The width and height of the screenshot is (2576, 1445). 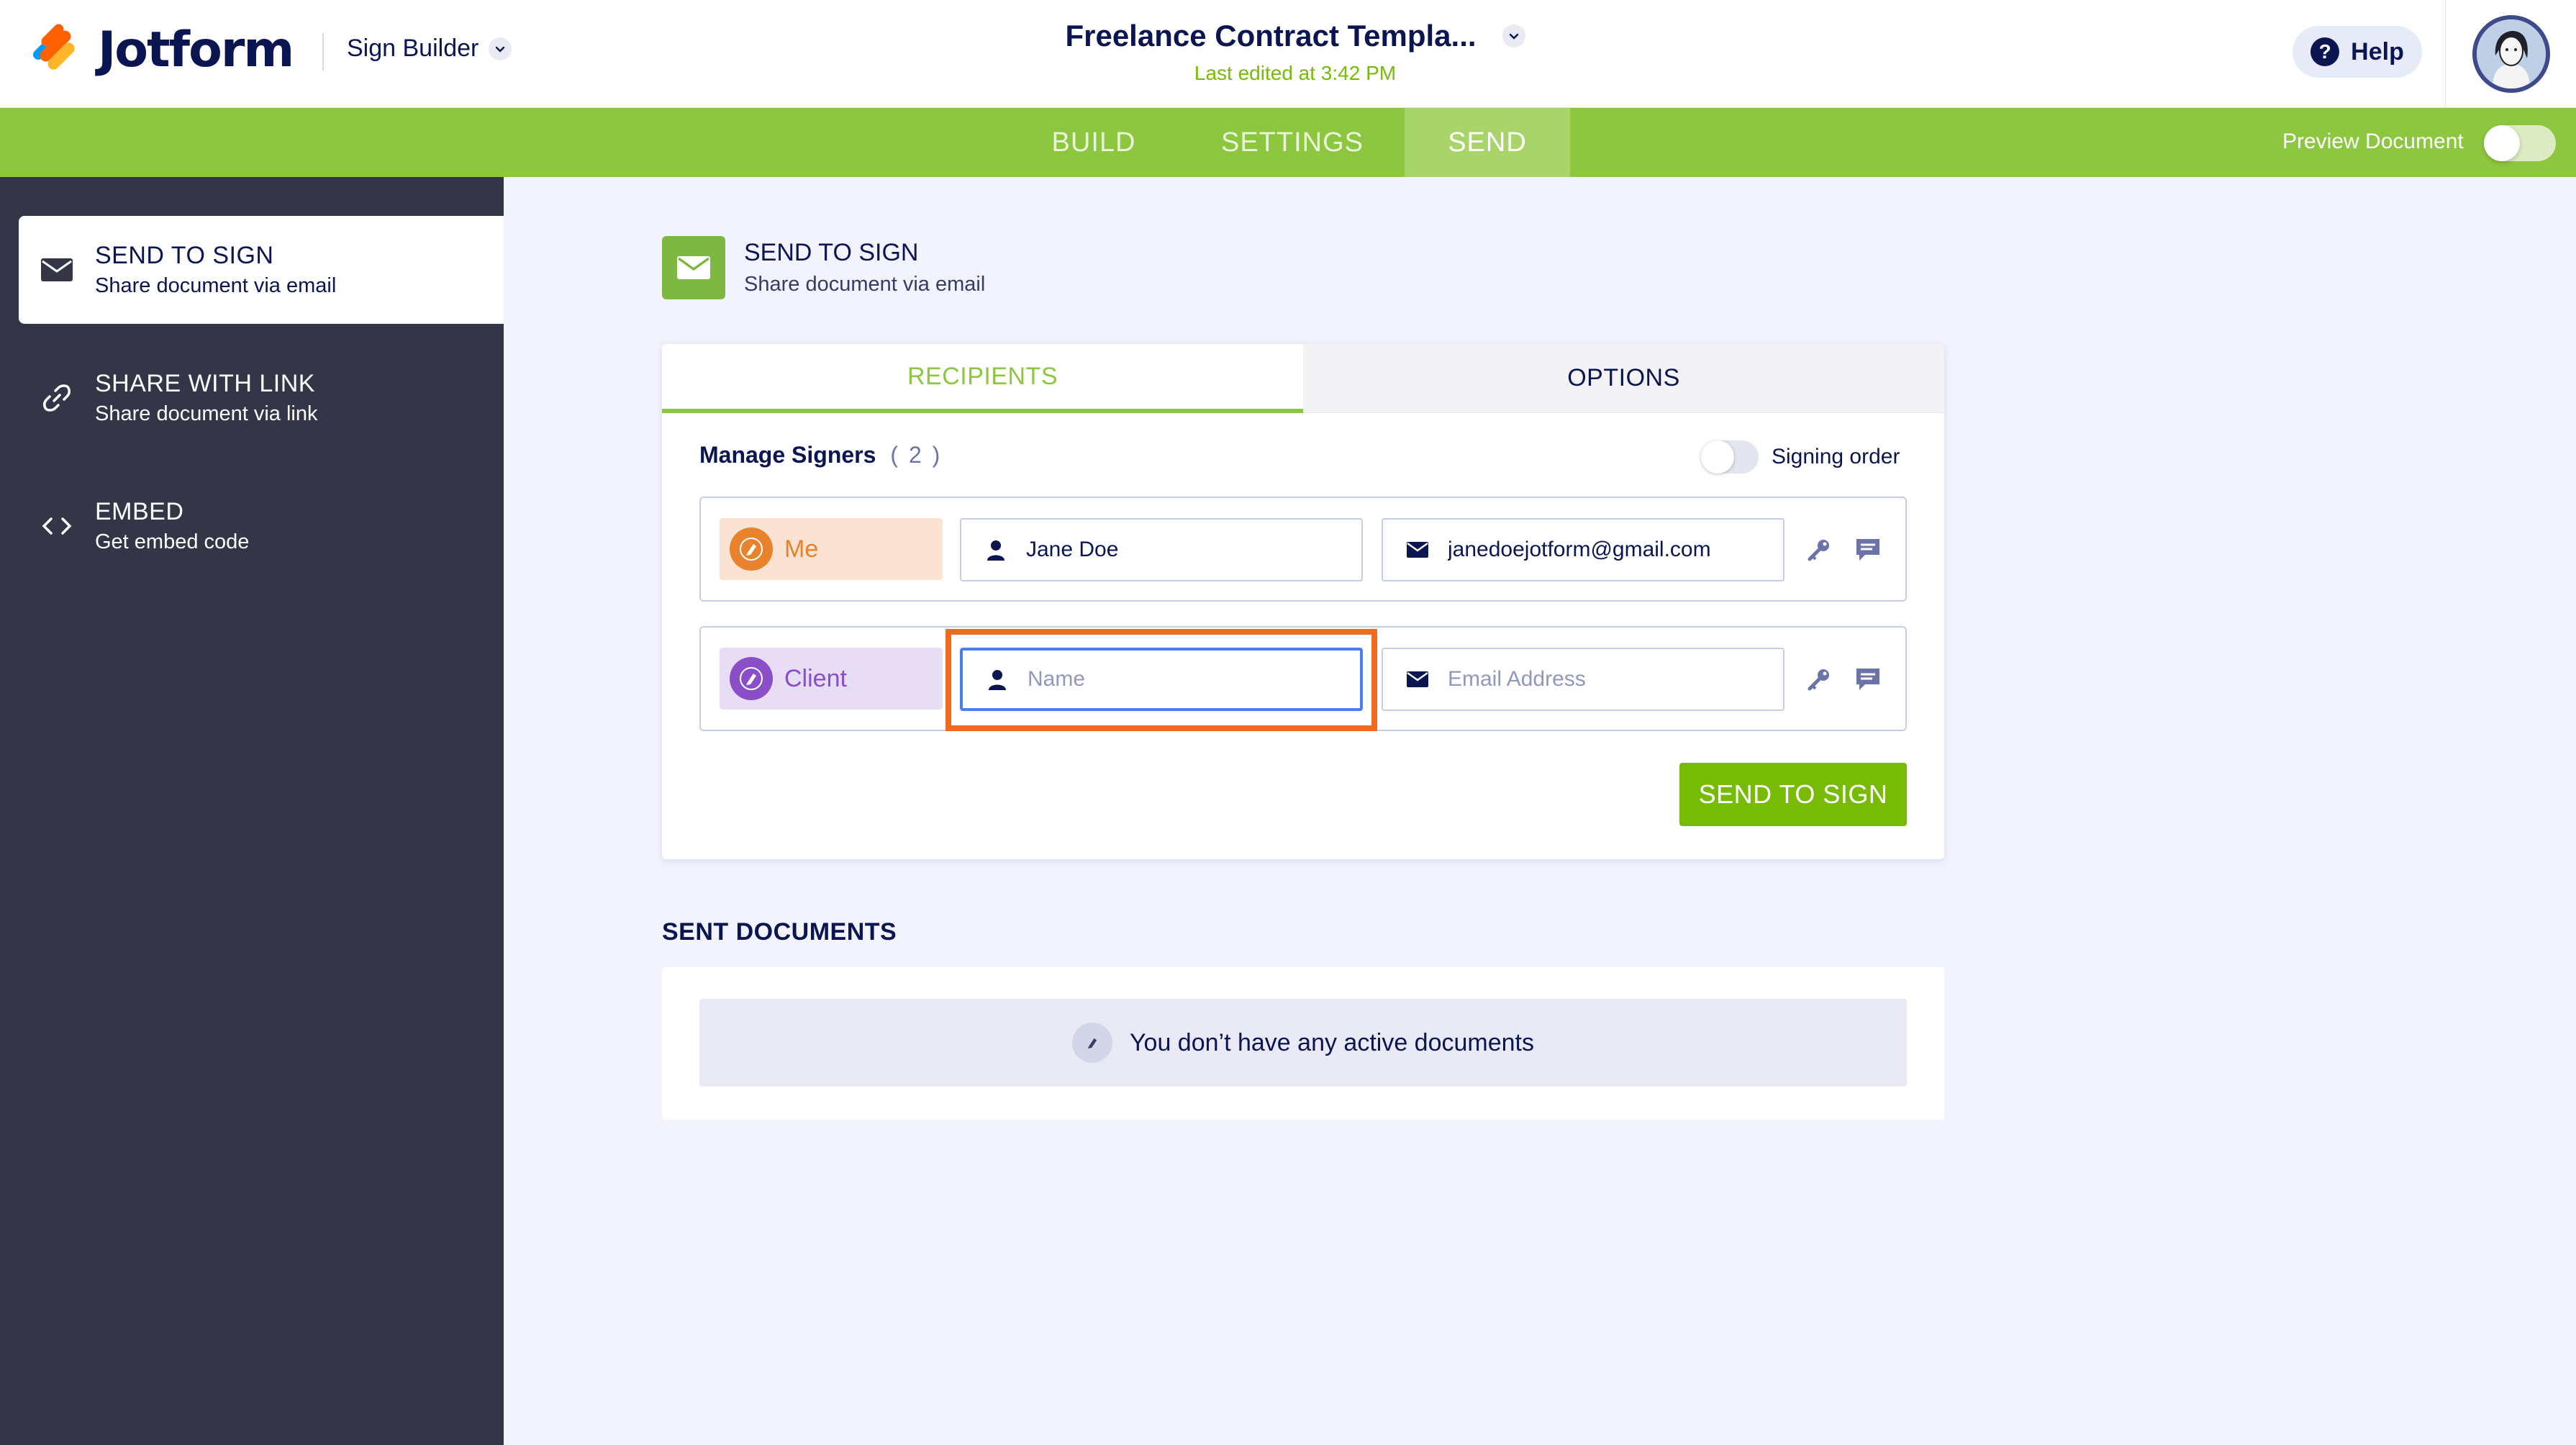 I want to click on sent-documents-card: You don’t have any active documents, so click(x=1303, y=1043).